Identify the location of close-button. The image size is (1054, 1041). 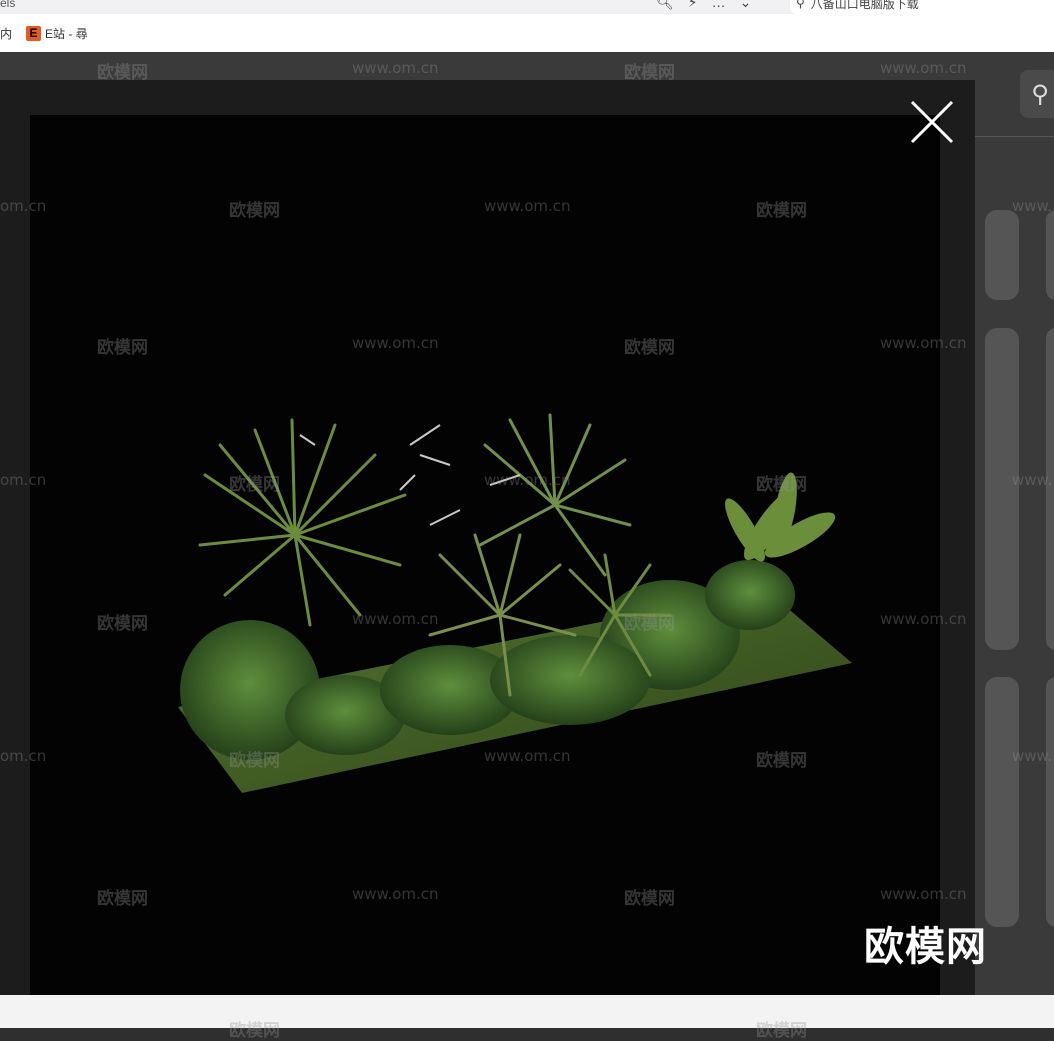
(932, 122).